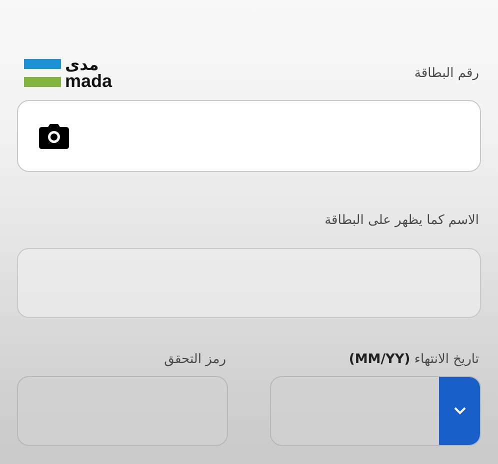  What do you see at coordinates (402, 220) in the screenshot?
I see `cardholder-name-label: الاسم كما يظهر على البطاقة` at bounding box center [402, 220].